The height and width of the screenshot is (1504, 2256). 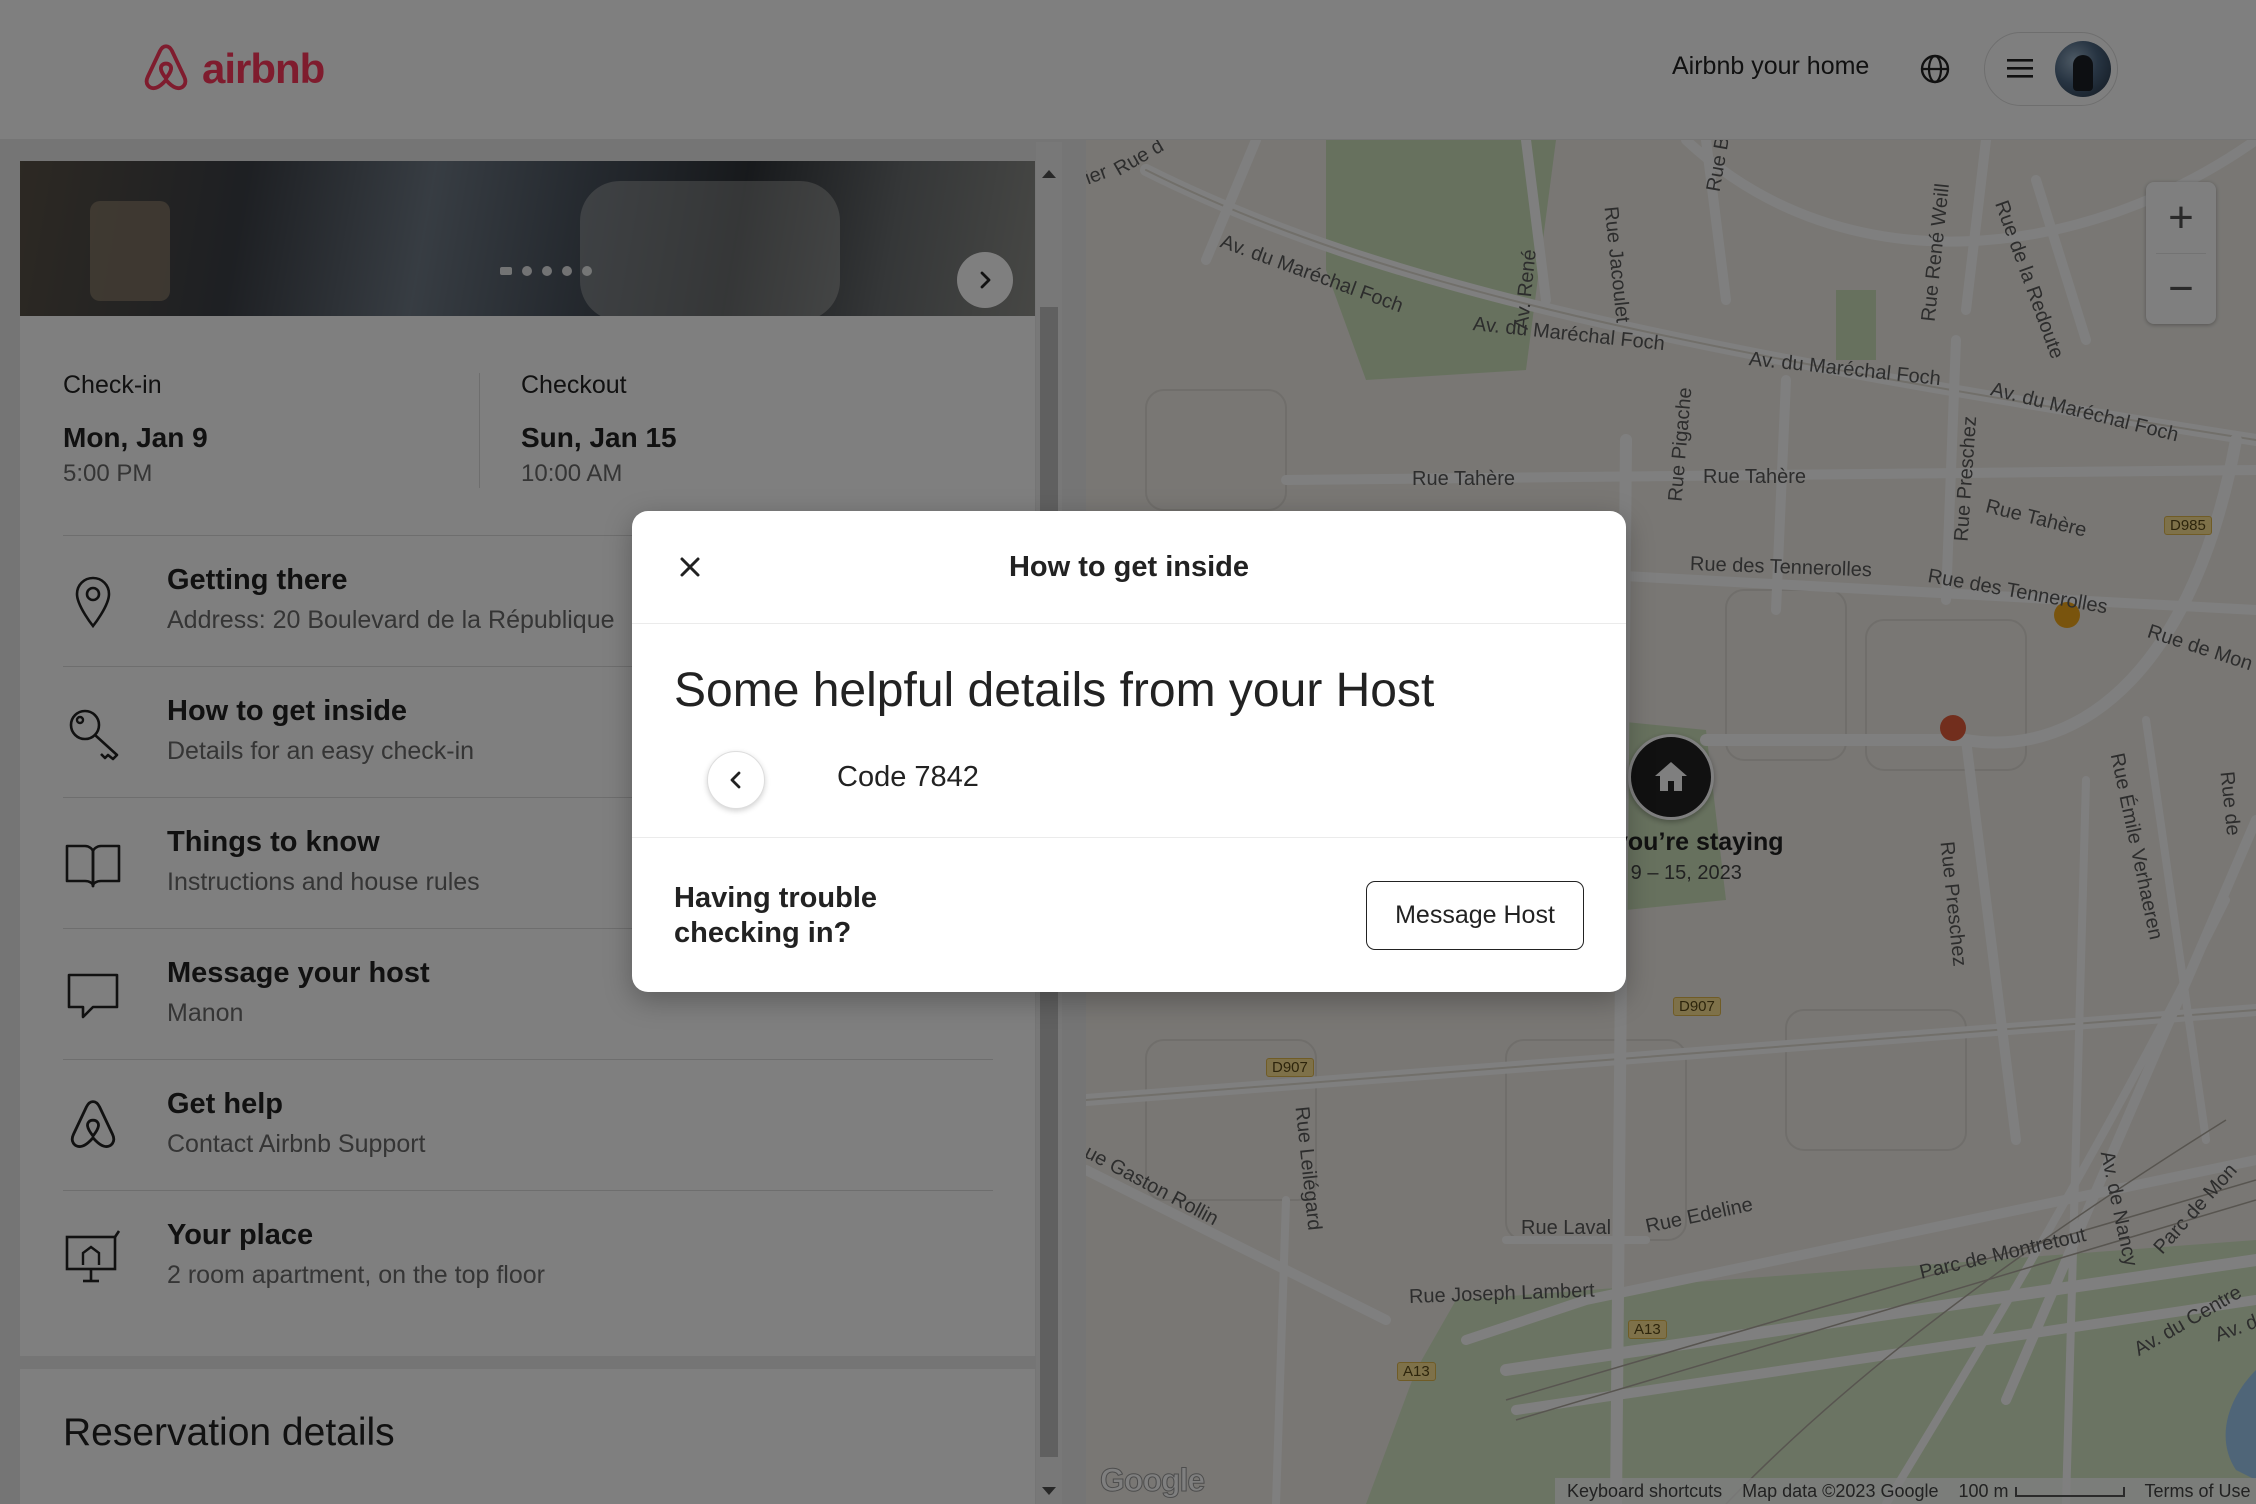 What do you see at coordinates (908, 777) in the screenshot?
I see `door-code: Code 7842` at bounding box center [908, 777].